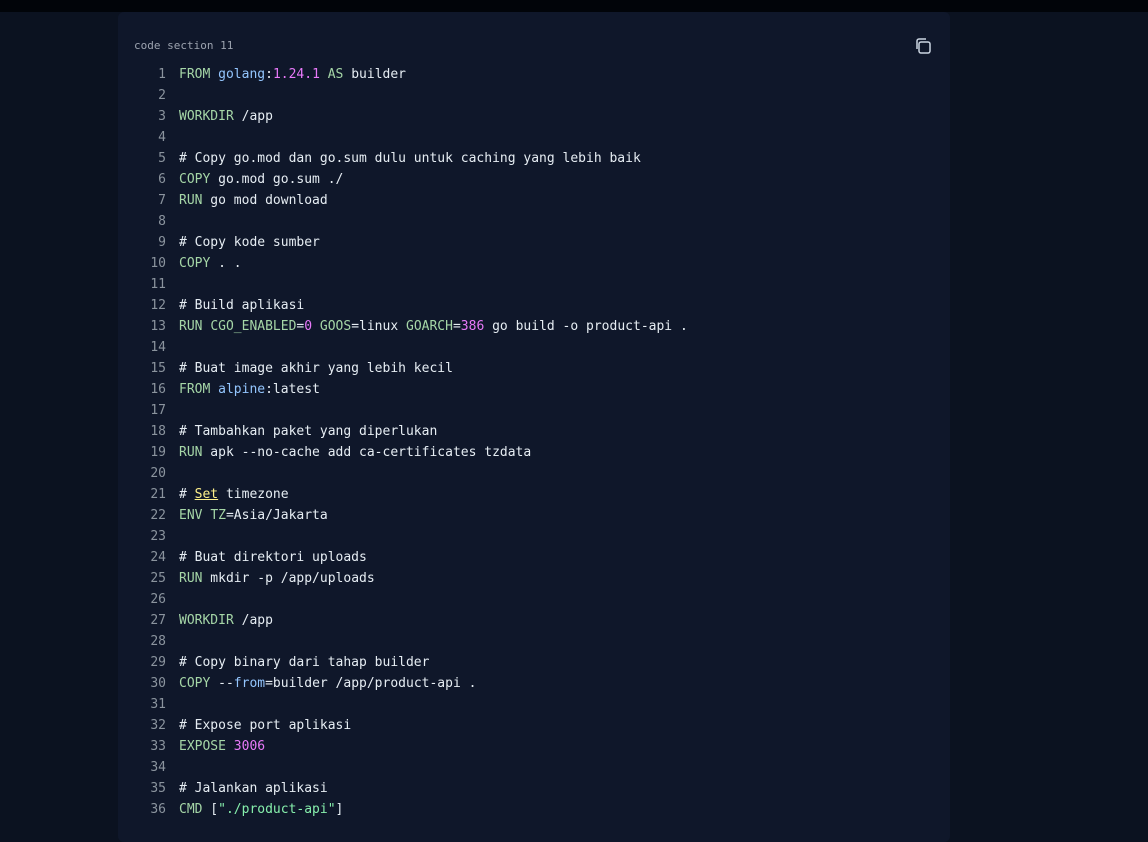 Image resolution: width=1148 pixels, height=842 pixels. What do you see at coordinates (158, 515) in the screenshot?
I see `line-number: 22` at bounding box center [158, 515].